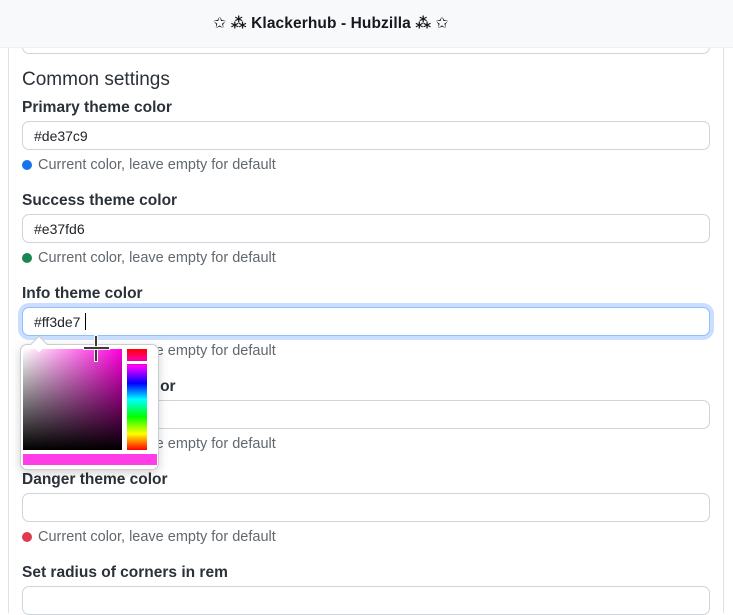  What do you see at coordinates (90, 459) in the screenshot?
I see `selected-color-preview` at bounding box center [90, 459].